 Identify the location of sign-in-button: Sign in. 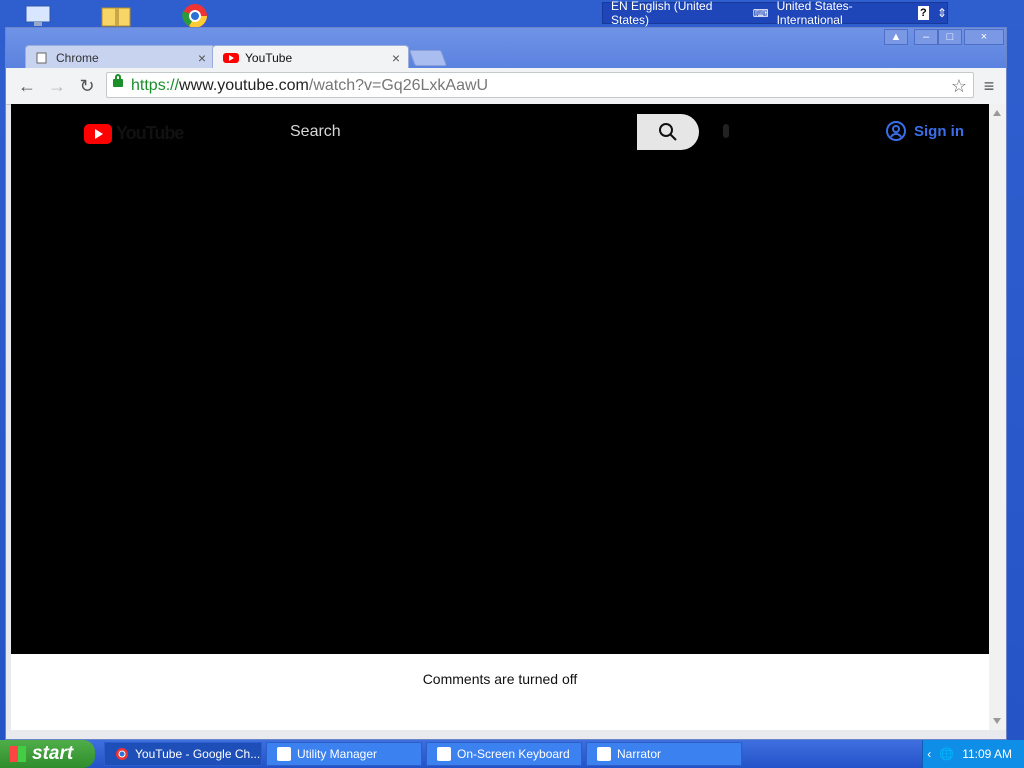
(925, 131).